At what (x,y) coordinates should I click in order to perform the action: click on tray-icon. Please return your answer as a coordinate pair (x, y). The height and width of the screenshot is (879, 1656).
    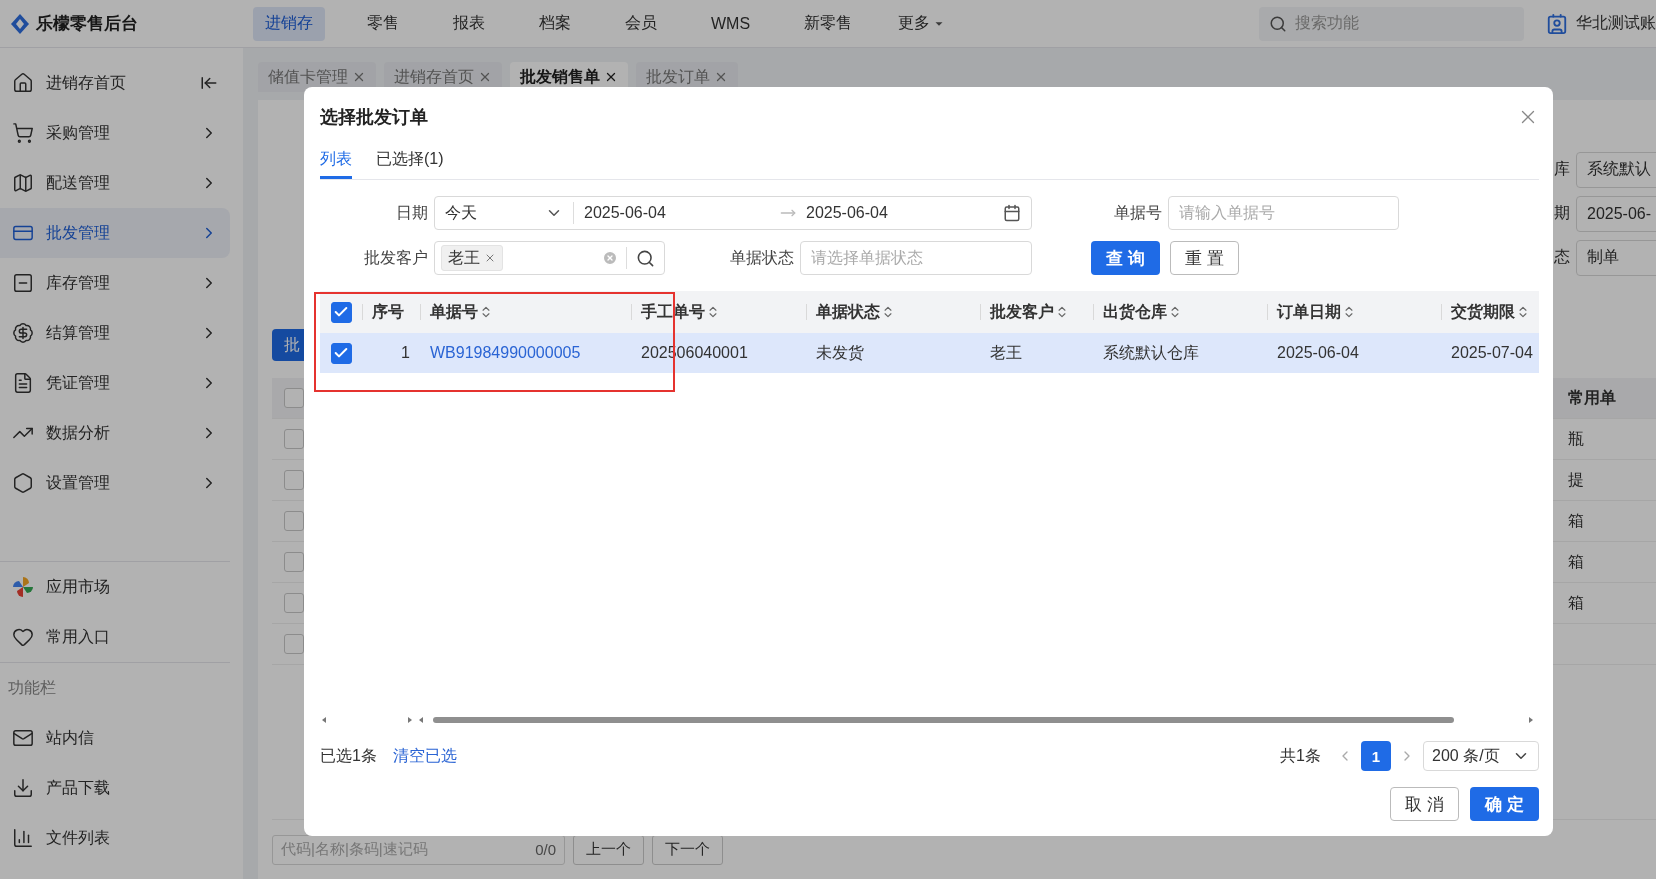
    Looking at the image, I should click on (23, 283).